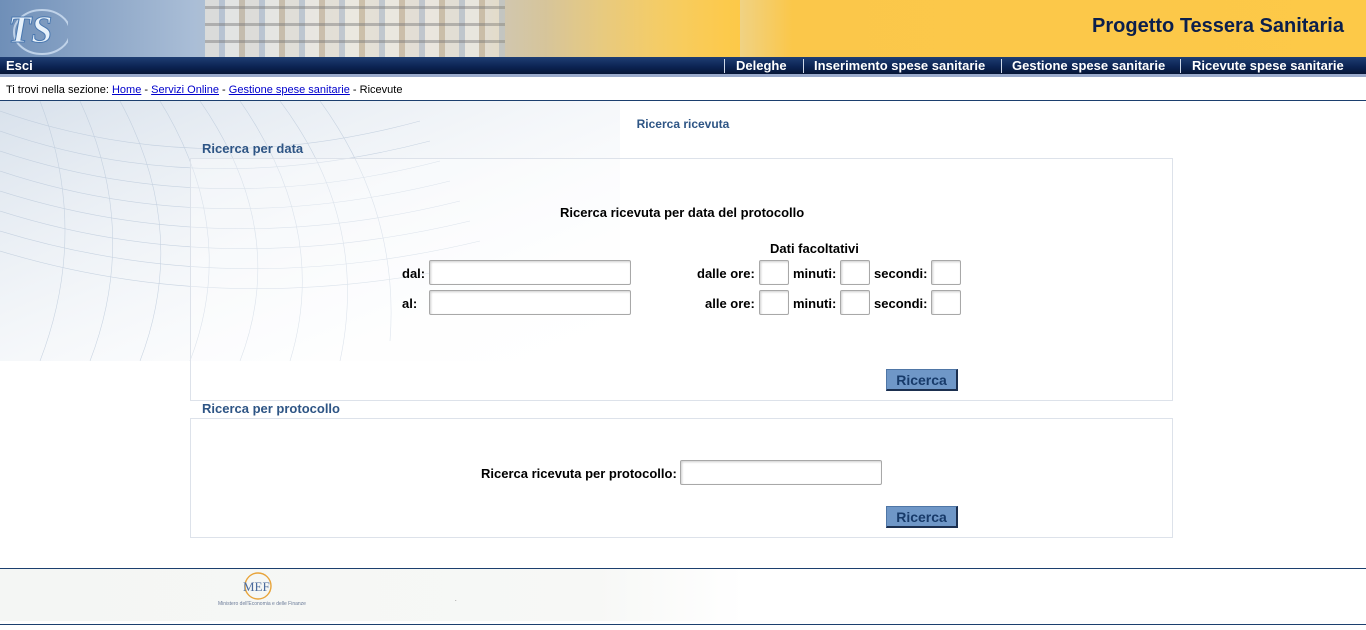 The image size is (1366, 630). I want to click on to-hour-input, so click(774, 302).